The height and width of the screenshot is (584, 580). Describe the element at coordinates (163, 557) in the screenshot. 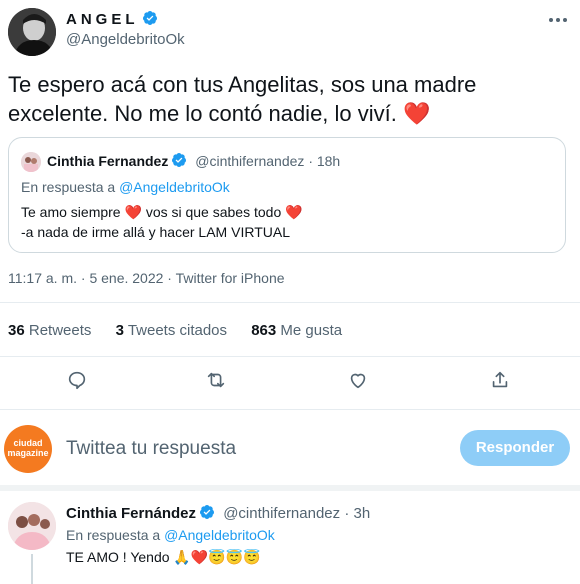

I see `reply-text: TE AMO ! Yendo 🙏❤️😇😇😇` at that location.